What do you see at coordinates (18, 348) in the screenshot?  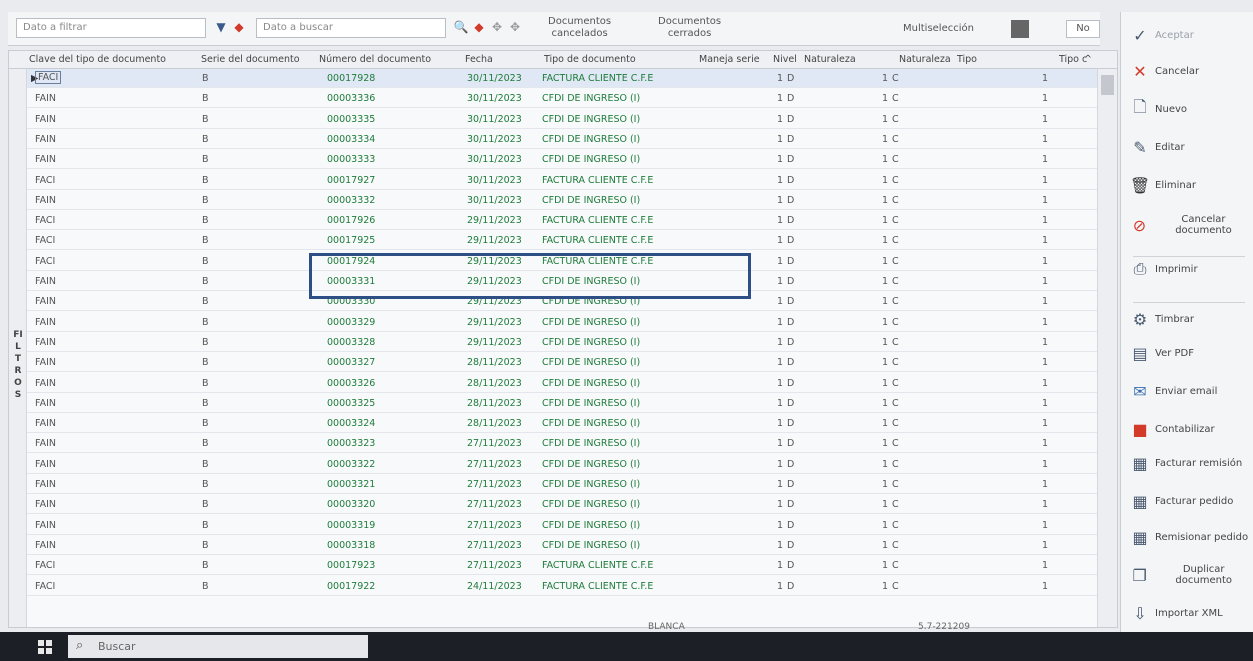 I see `filters-side-tab: FILTROS` at bounding box center [18, 348].